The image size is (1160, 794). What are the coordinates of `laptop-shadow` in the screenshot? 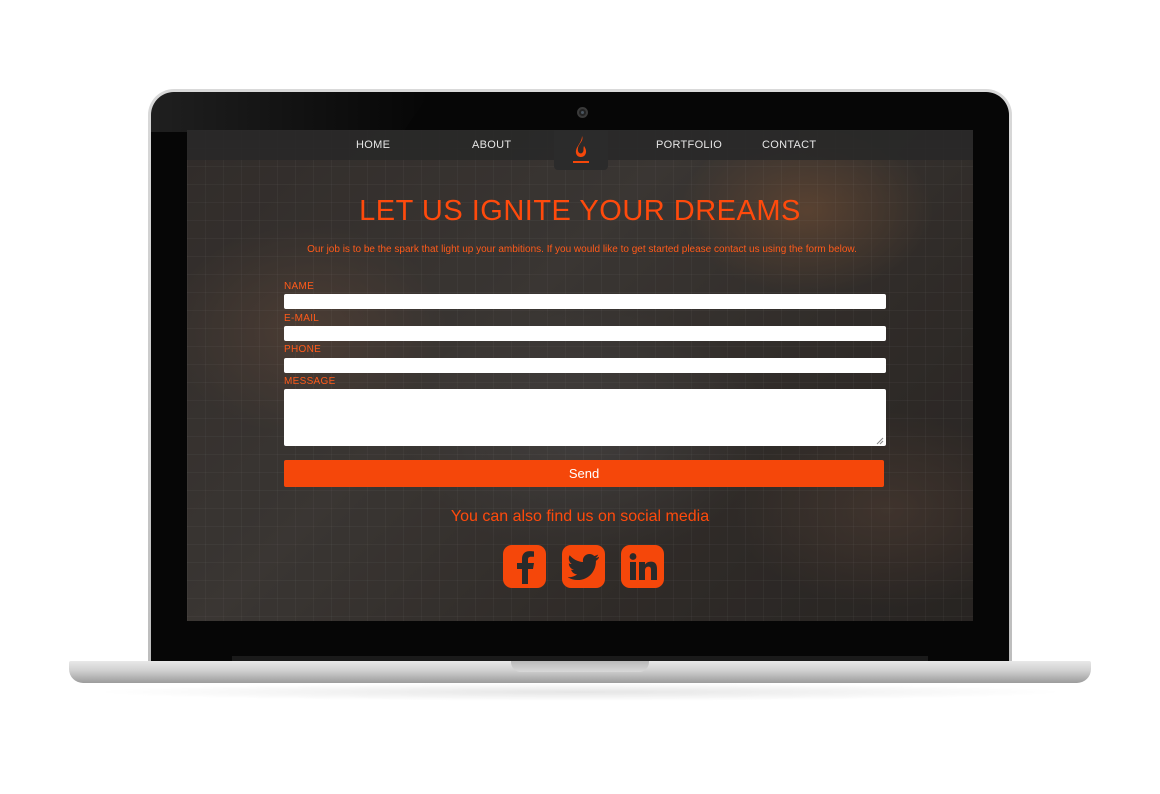 It's located at (580, 692).